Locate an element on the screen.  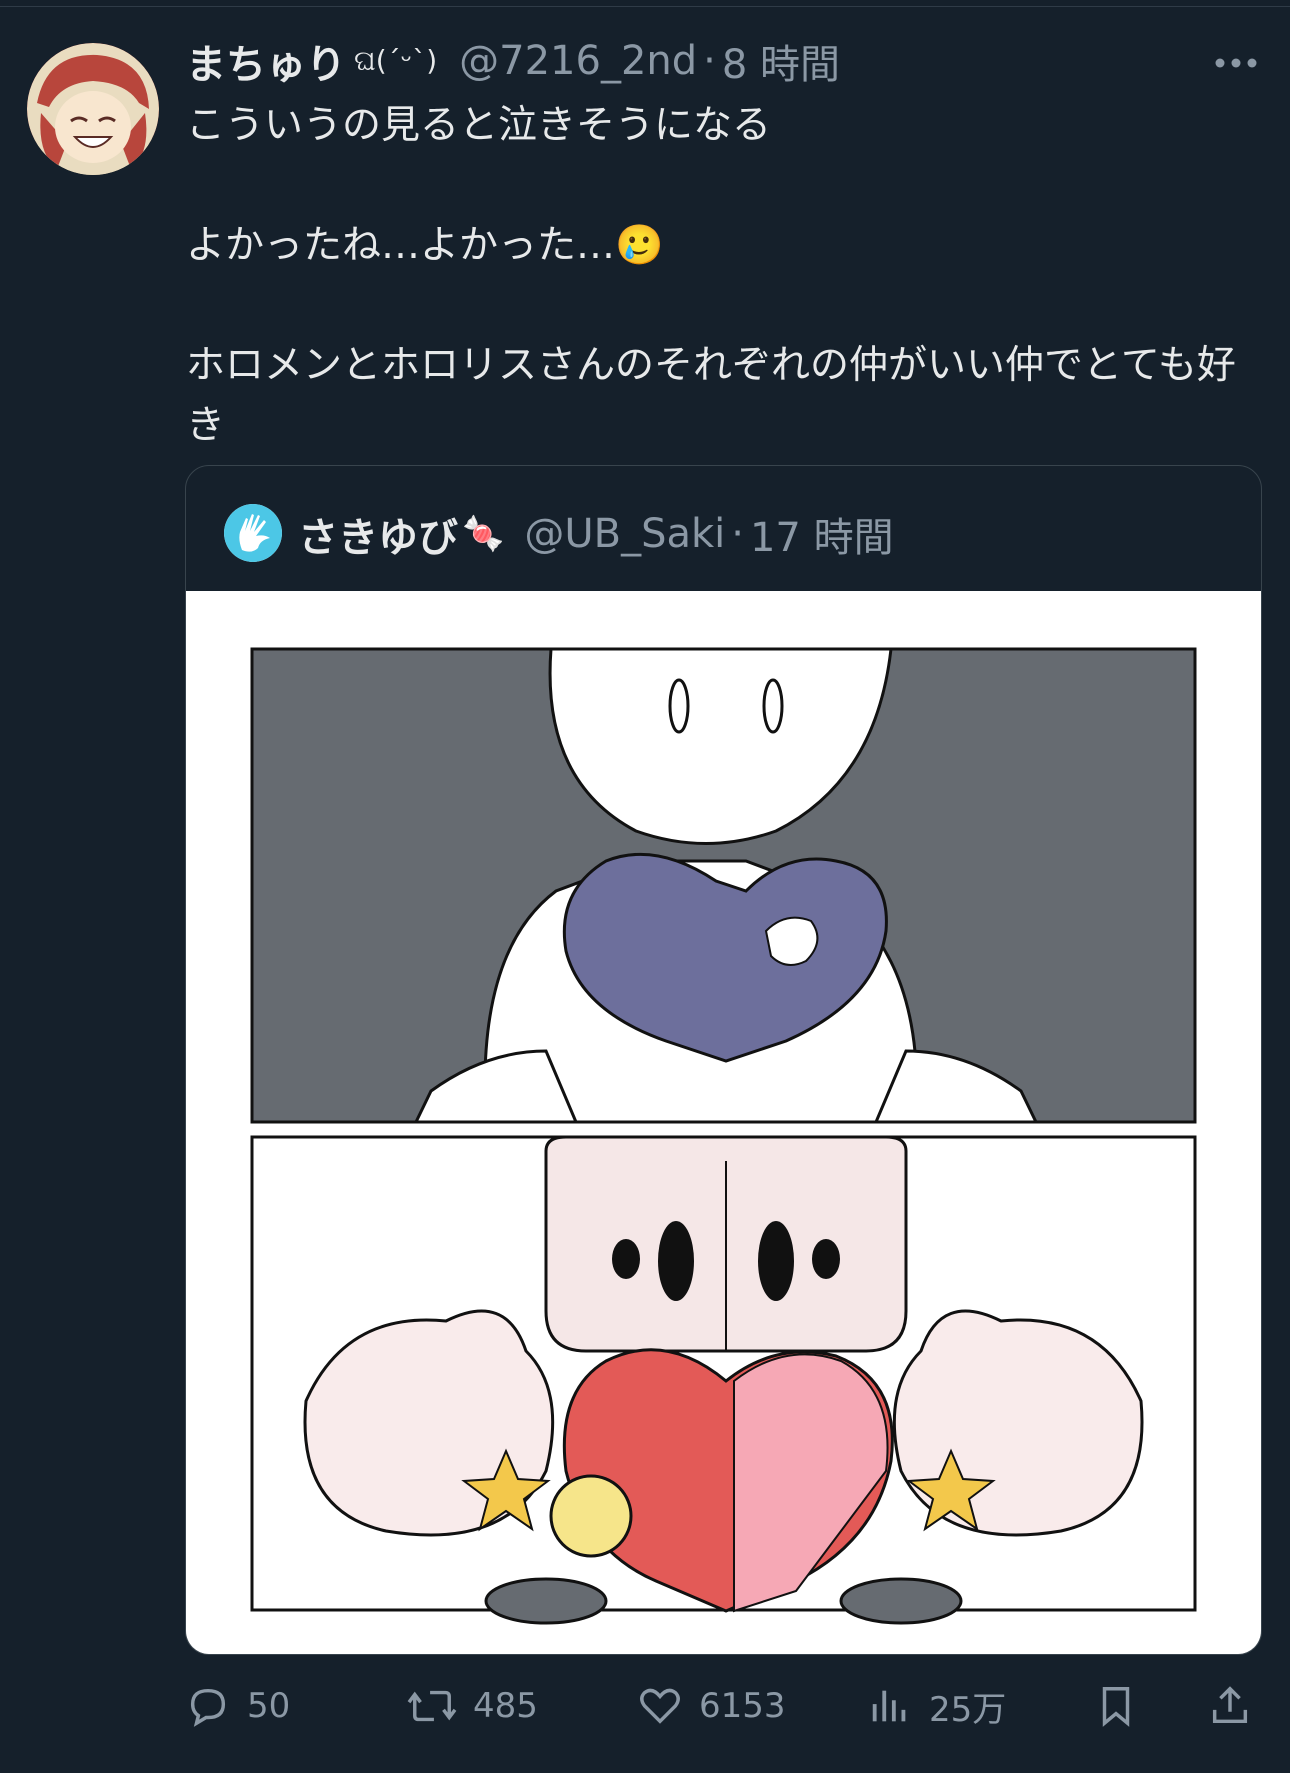
quote-time: 17 時間 is located at coordinates (822, 534).